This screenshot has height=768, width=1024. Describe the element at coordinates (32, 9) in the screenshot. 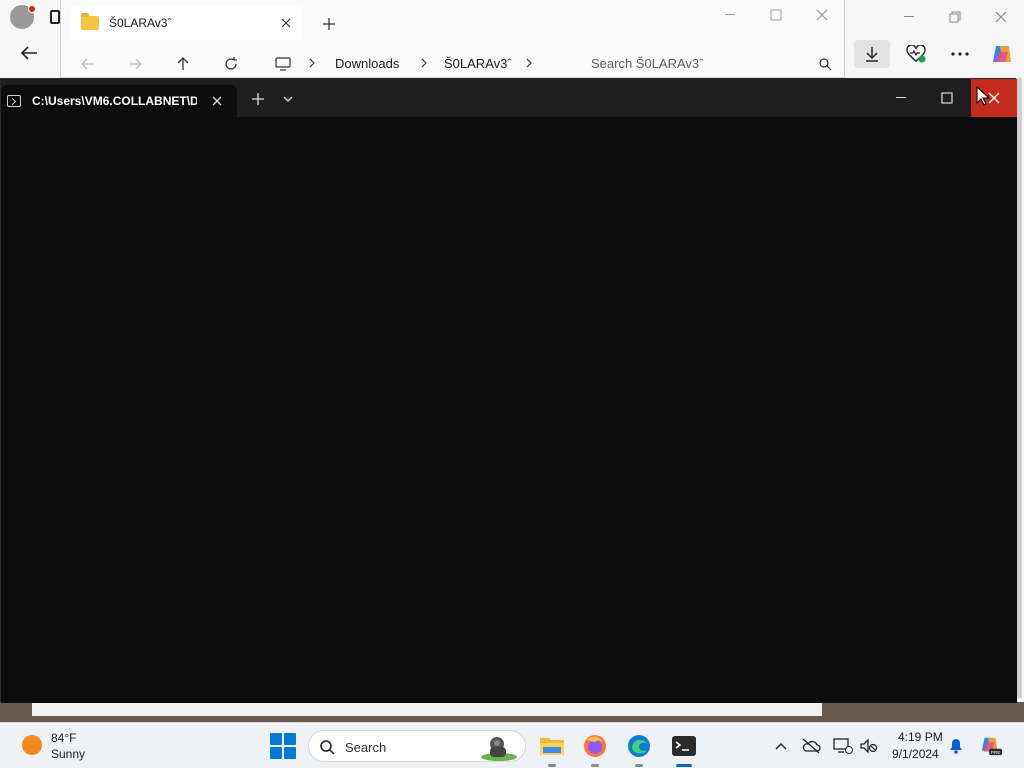

I see `notification-dot` at that location.